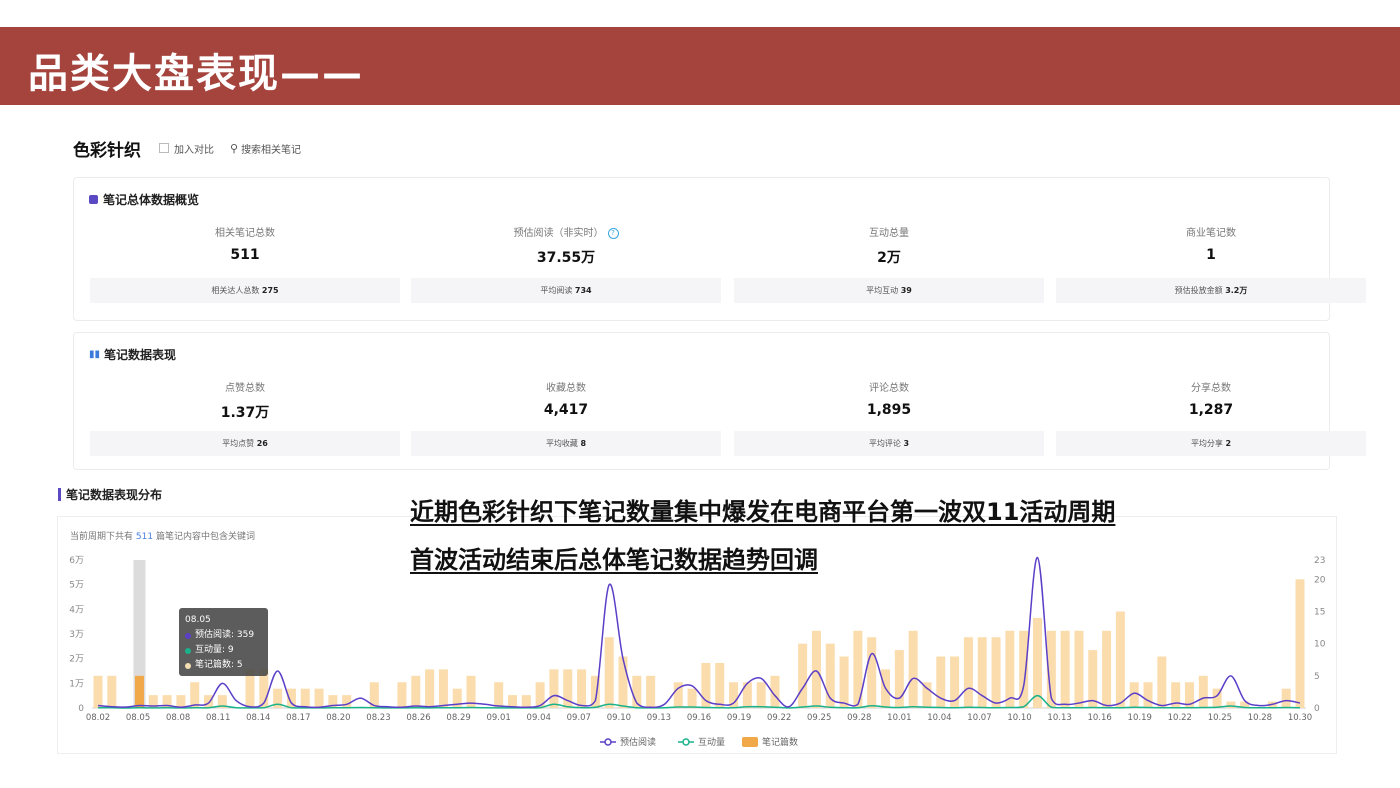 The height and width of the screenshot is (788, 1400). I want to click on metric-label: 分享总数, so click(1211, 388).